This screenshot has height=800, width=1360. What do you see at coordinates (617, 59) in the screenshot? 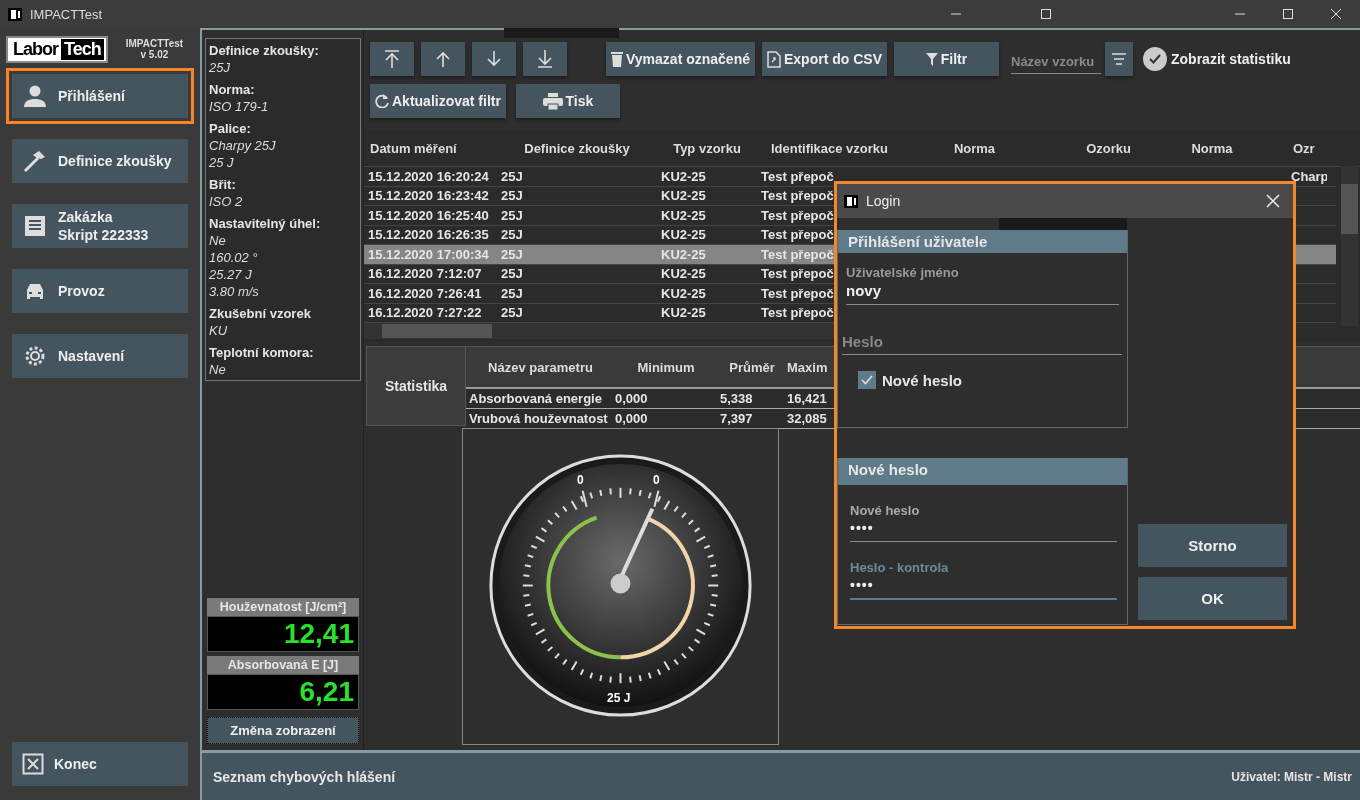
I see `trash-icon` at bounding box center [617, 59].